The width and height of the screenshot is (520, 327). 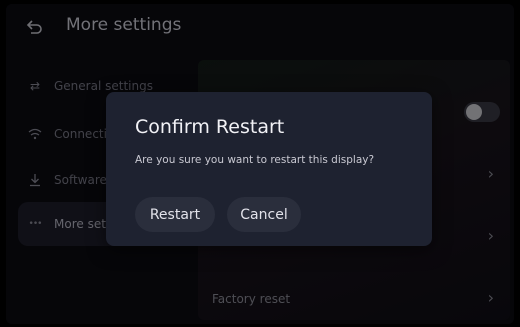 I want to click on restart-button: Restart, so click(x=175, y=214).